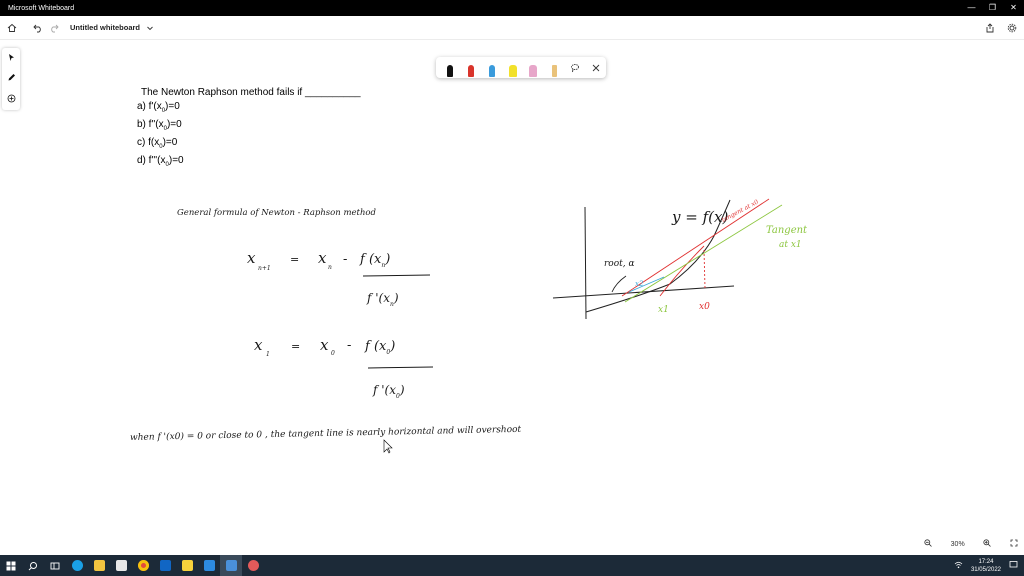  What do you see at coordinates (268, 354) in the screenshot?
I see `svg-text: 1` at bounding box center [268, 354].